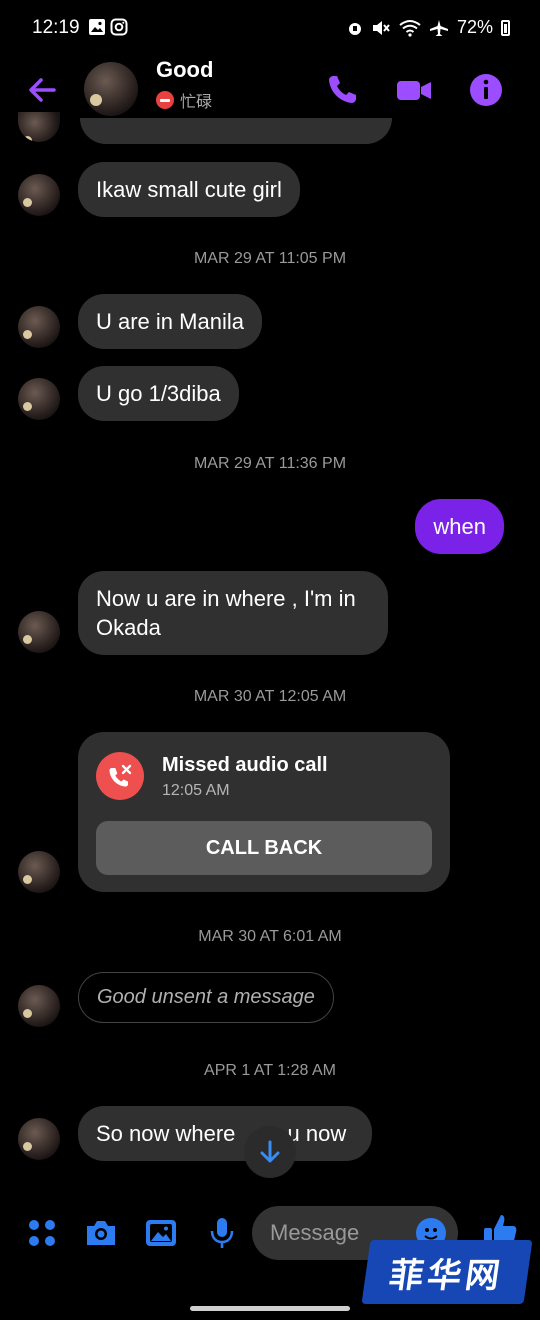 The height and width of the screenshot is (1320, 540). What do you see at coordinates (56, 27) in the screenshot?
I see `status-time: 12:19` at bounding box center [56, 27].